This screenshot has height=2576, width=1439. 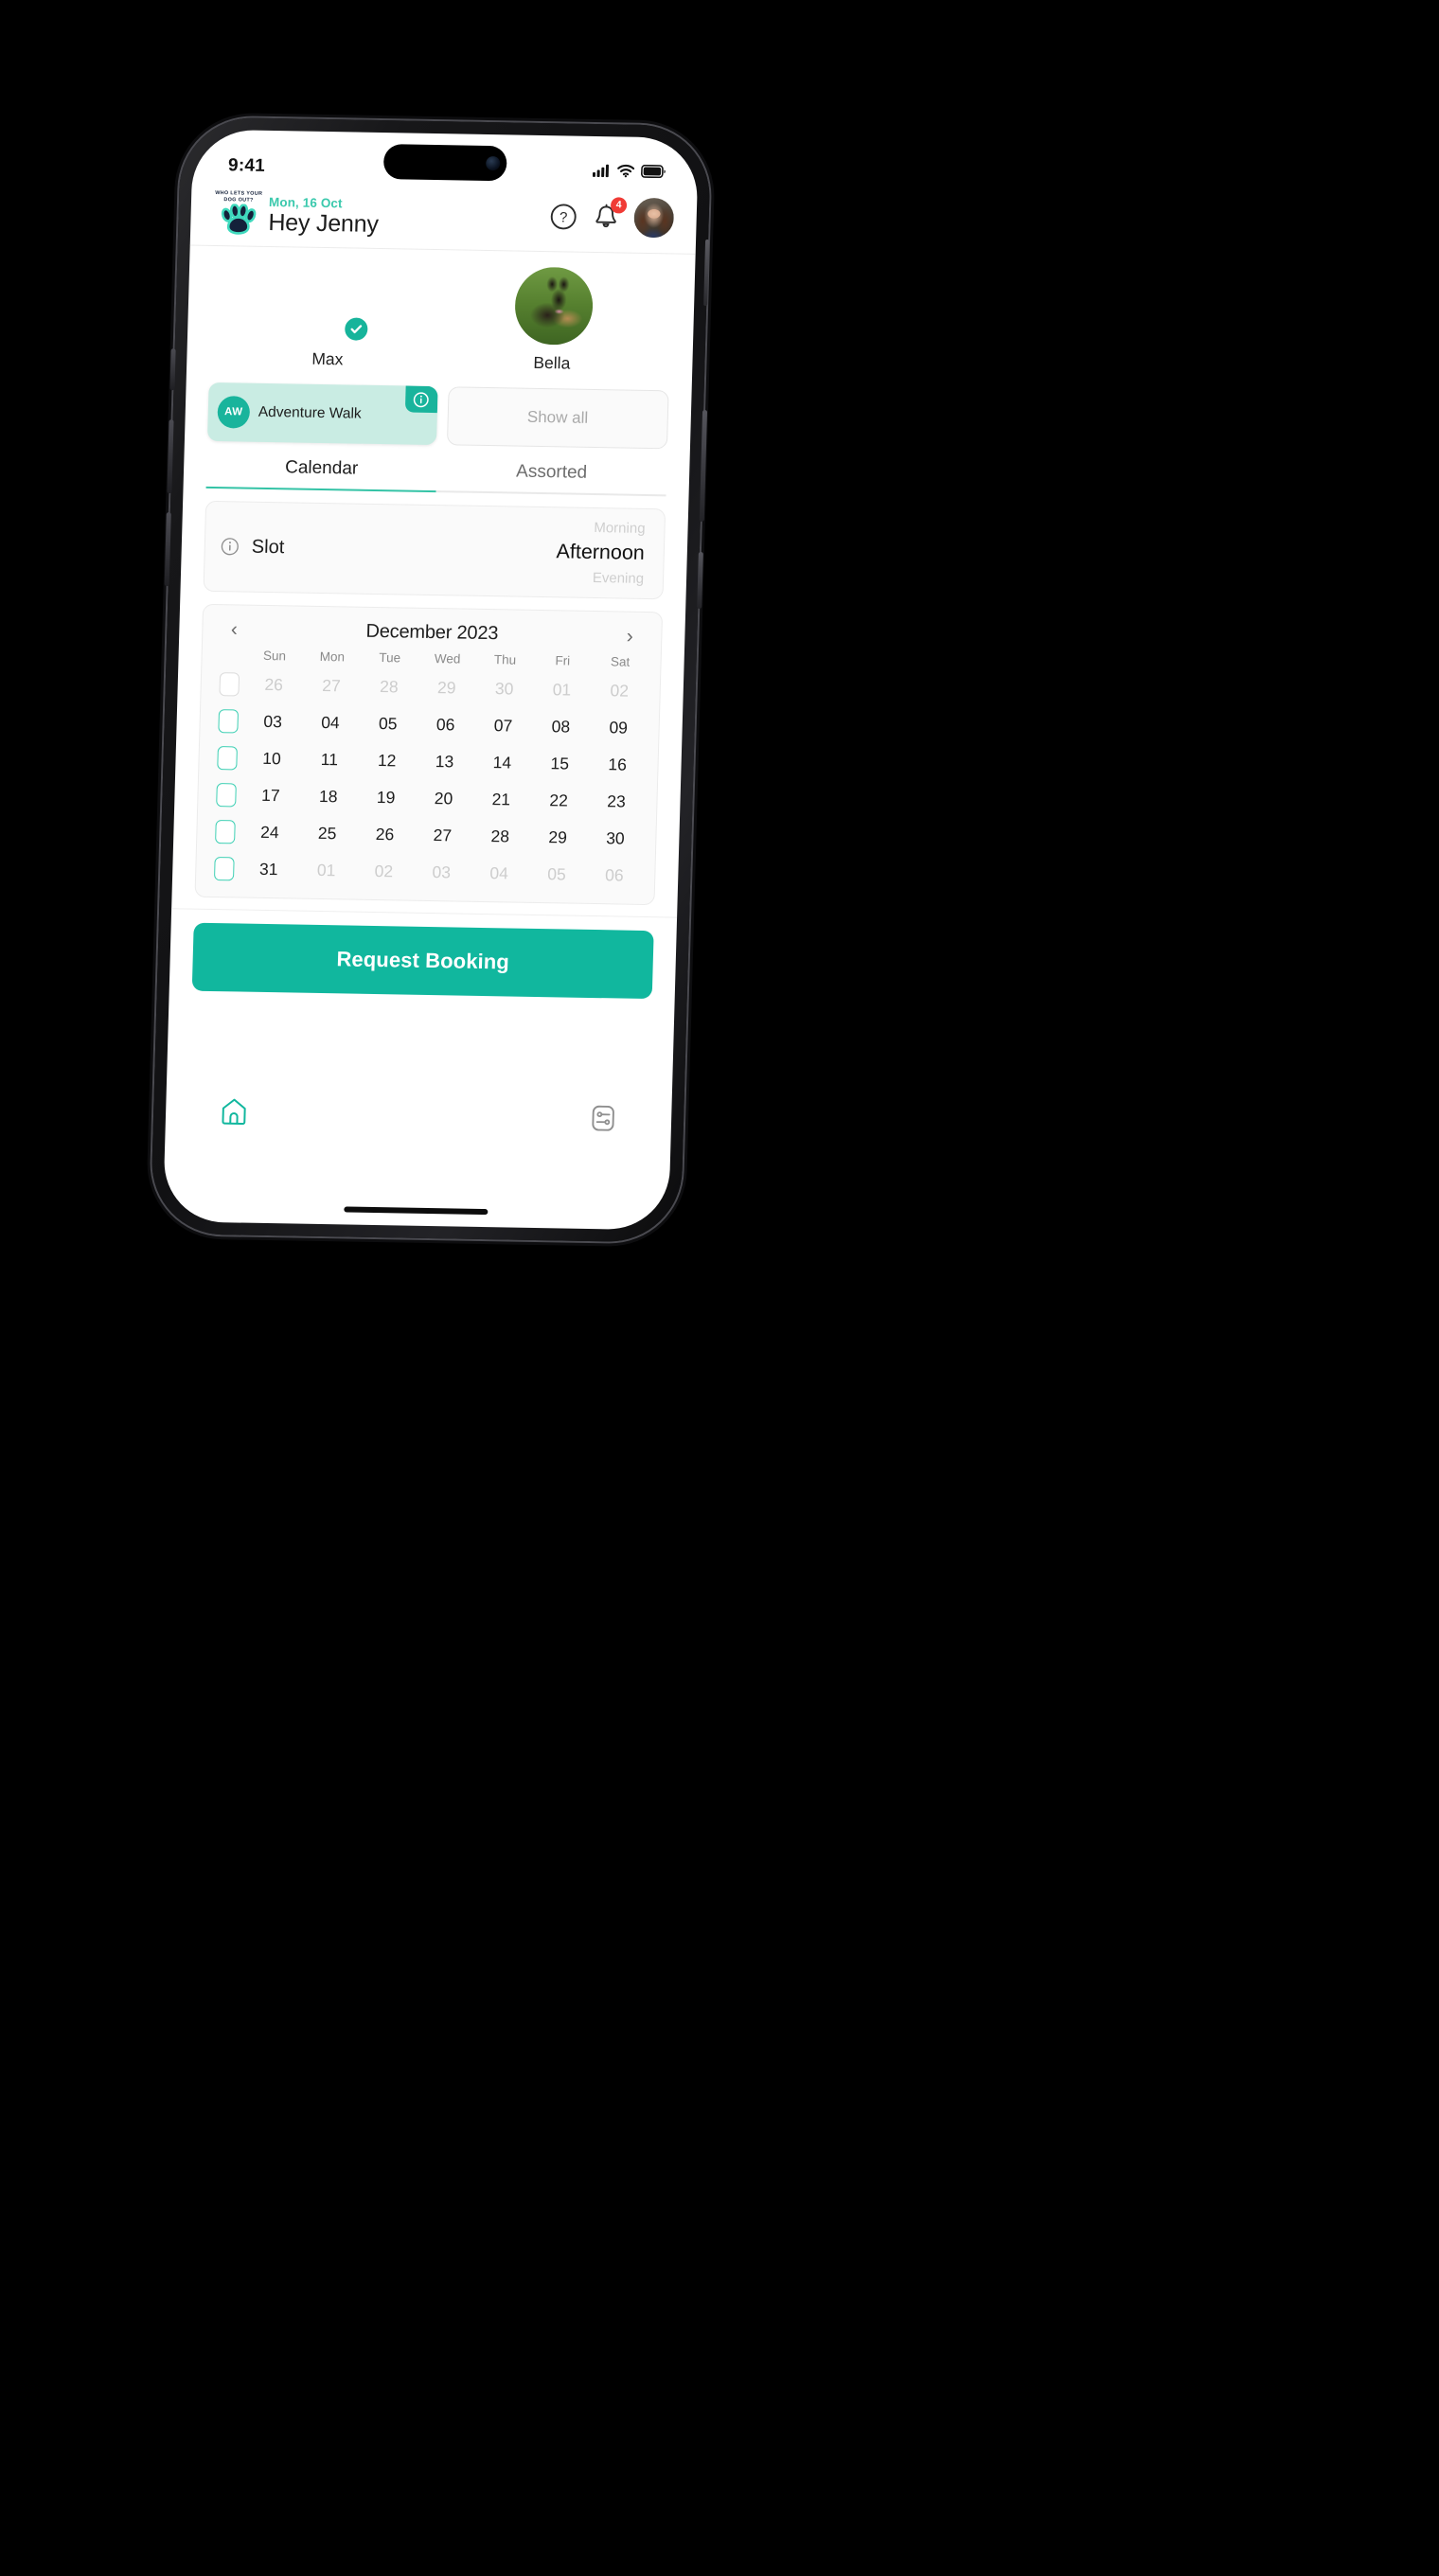 I want to click on logo-tagline-line2: dog out?, so click(x=238, y=200).